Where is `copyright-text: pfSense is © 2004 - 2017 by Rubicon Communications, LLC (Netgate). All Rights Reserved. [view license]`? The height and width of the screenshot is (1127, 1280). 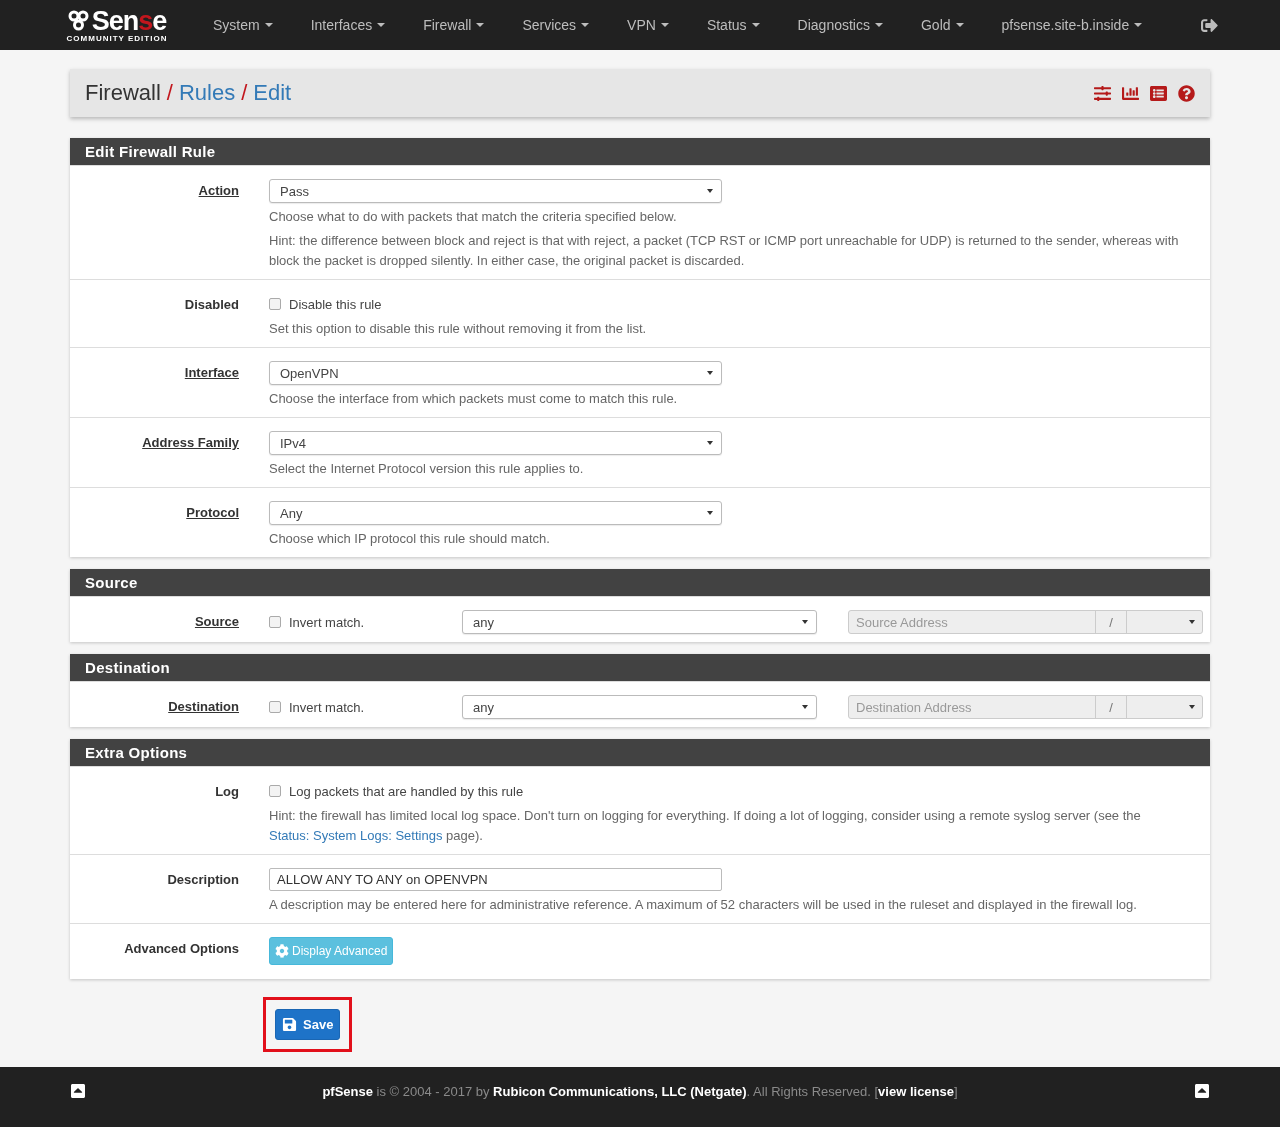 copyright-text: pfSense is © 2004 - 2017 by Rubicon Communications, LLC (Netgate). All Rights Reserved. [view license] is located at coordinates (640, 1091).